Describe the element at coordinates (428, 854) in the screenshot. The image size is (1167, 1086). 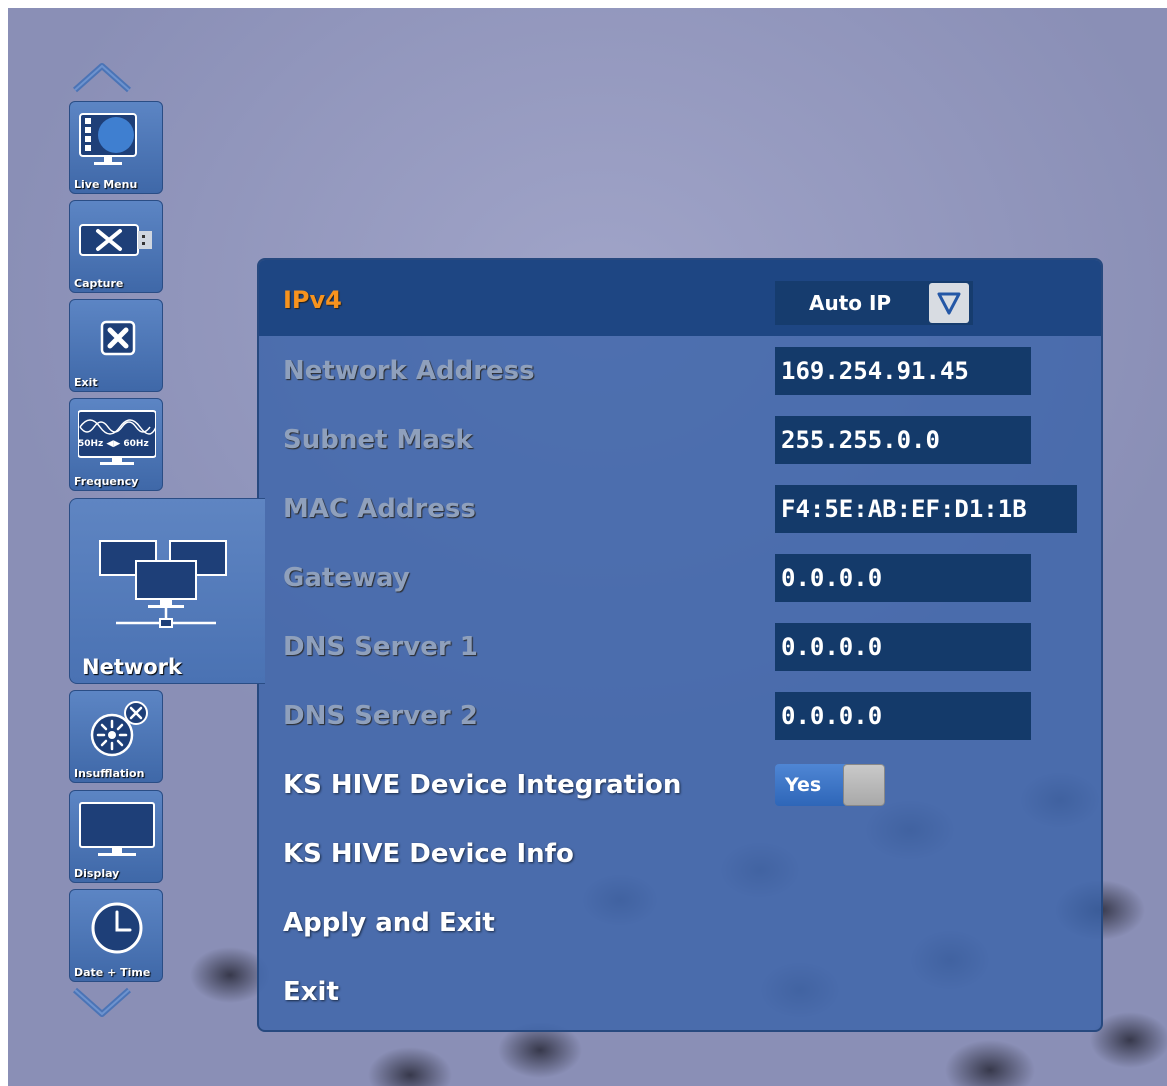
I see `hive-device-info-label: KS HIVE Device Info` at that location.